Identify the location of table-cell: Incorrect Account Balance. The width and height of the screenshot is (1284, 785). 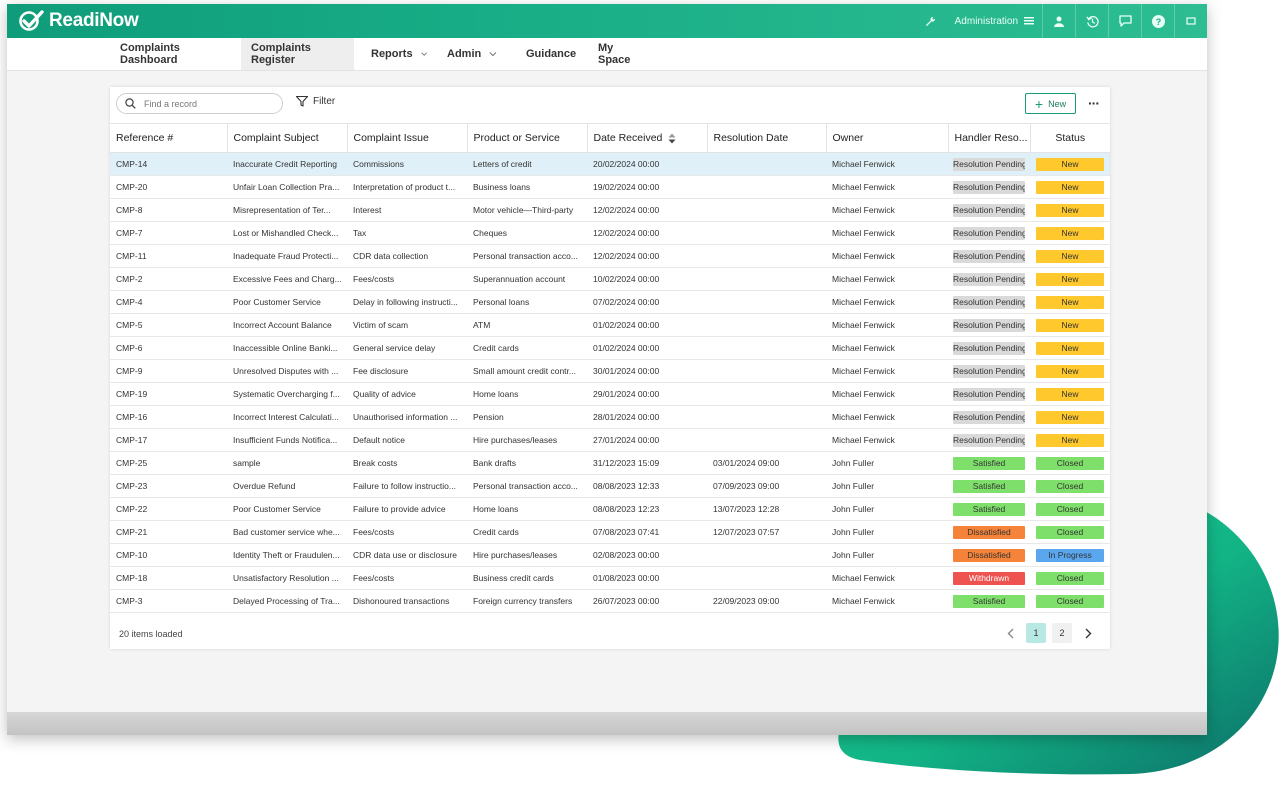
(287, 325).